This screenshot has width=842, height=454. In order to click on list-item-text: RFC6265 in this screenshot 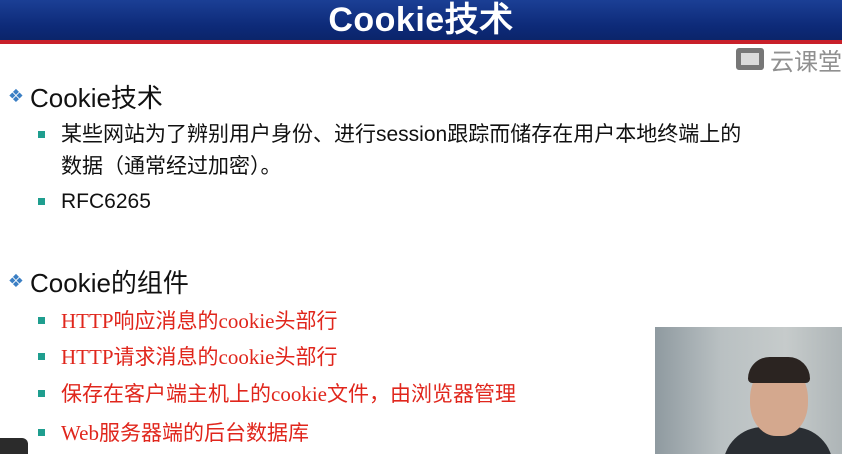, I will do `click(106, 201)`.